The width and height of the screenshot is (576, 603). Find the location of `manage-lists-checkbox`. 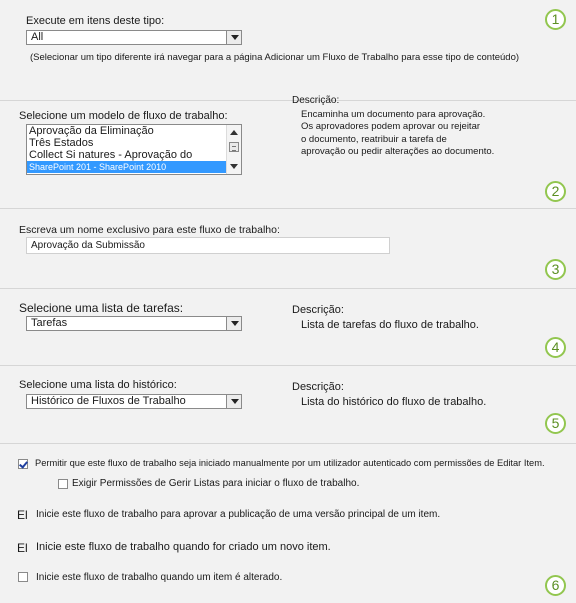

manage-lists-checkbox is located at coordinates (63, 484).